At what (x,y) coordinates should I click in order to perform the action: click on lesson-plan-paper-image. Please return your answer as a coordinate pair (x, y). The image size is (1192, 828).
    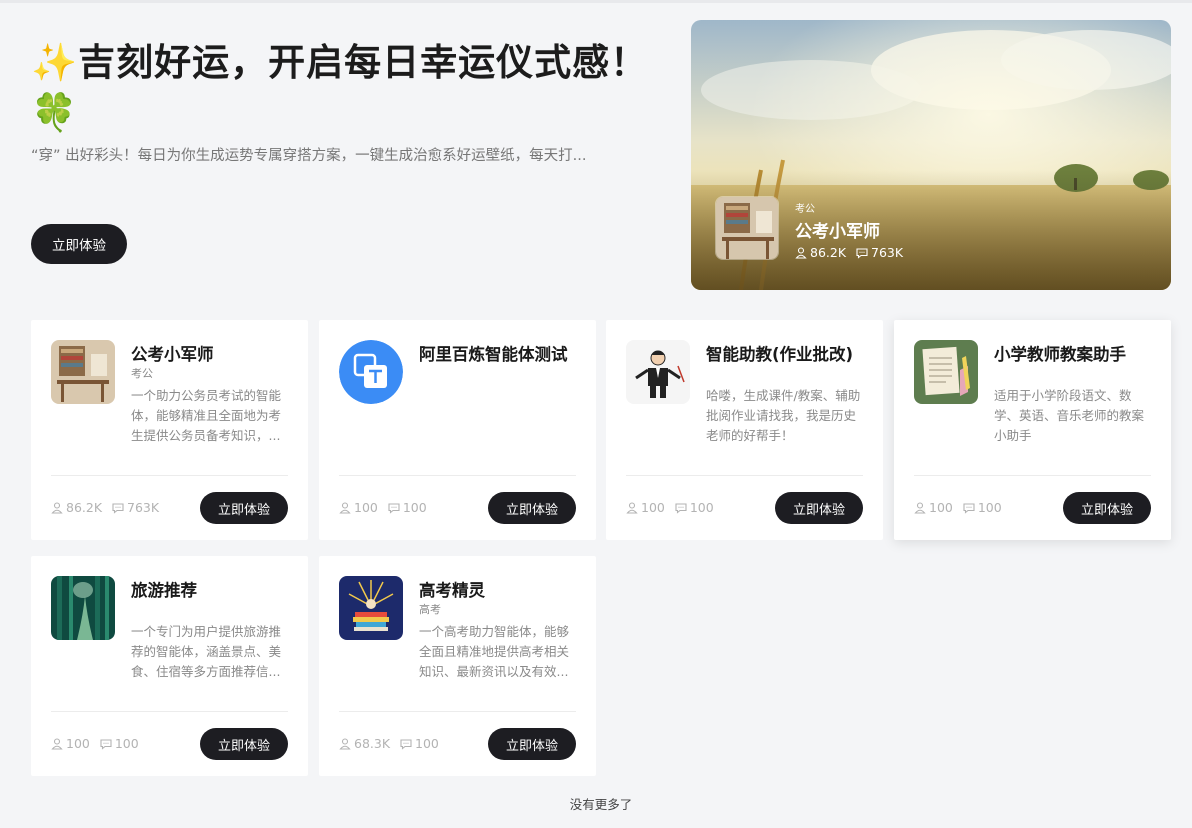
    Looking at the image, I should click on (946, 372).